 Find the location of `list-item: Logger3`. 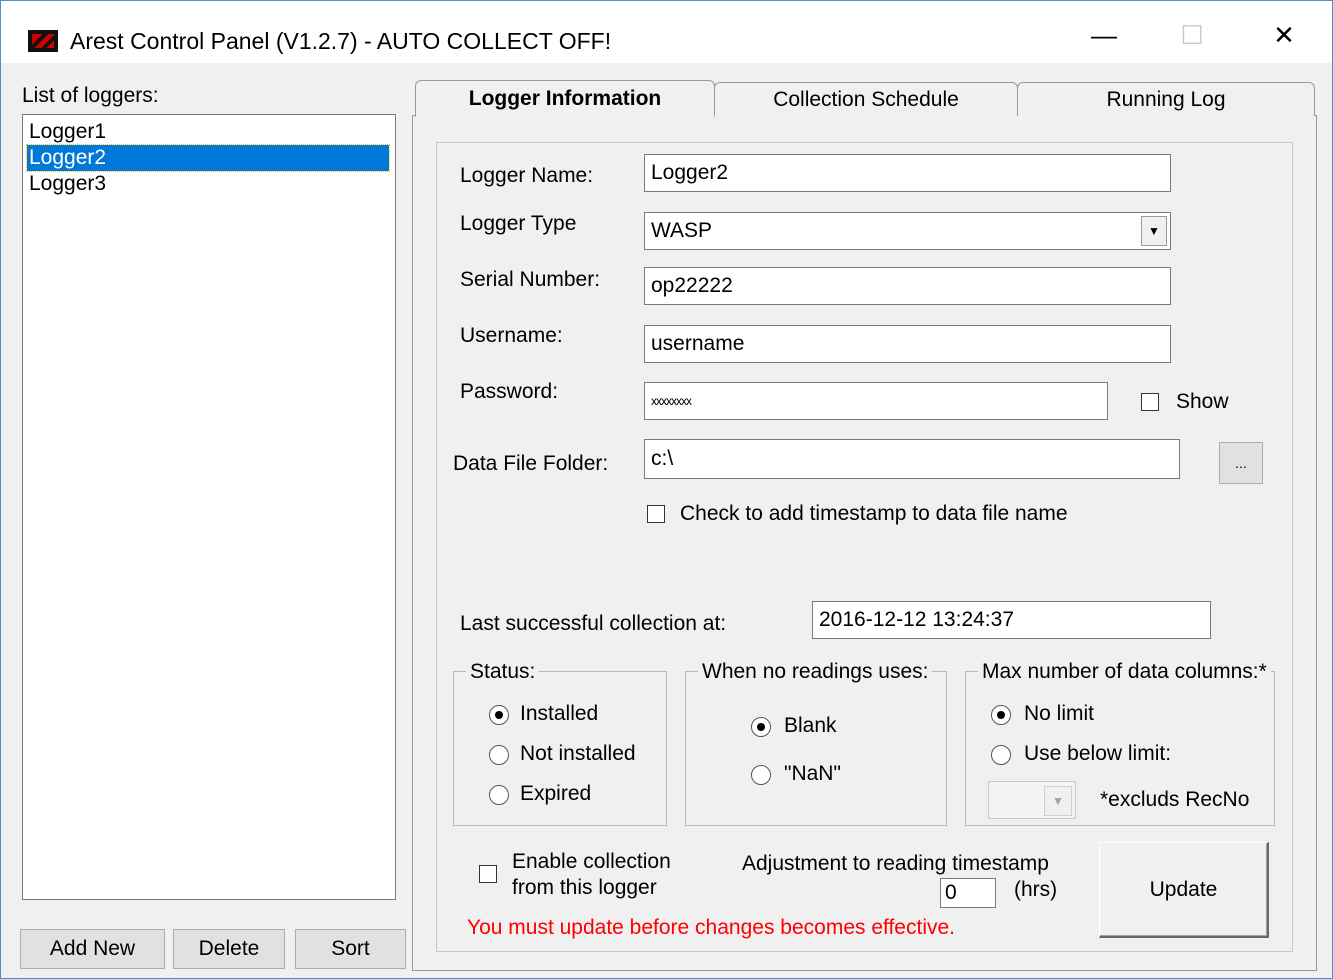

list-item: Logger3 is located at coordinates (67, 184).